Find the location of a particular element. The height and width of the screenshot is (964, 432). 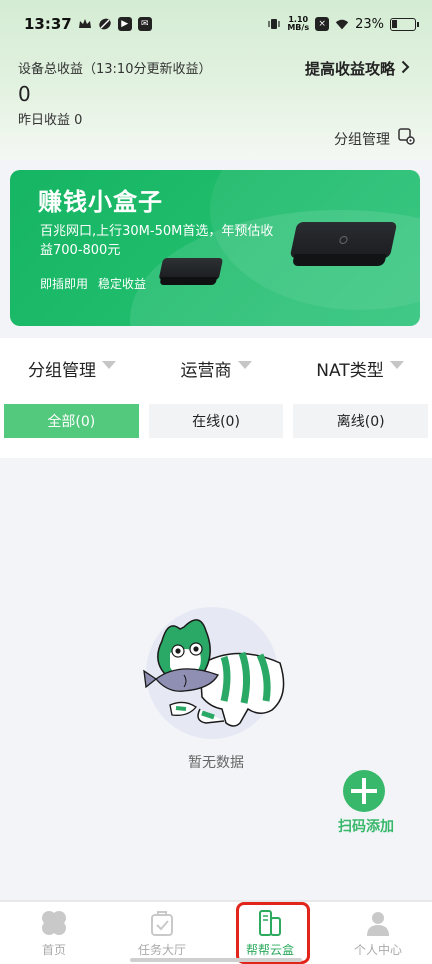

status-tabs: 全部(0) 在线(0) 离线(0) is located at coordinates (216, 421).